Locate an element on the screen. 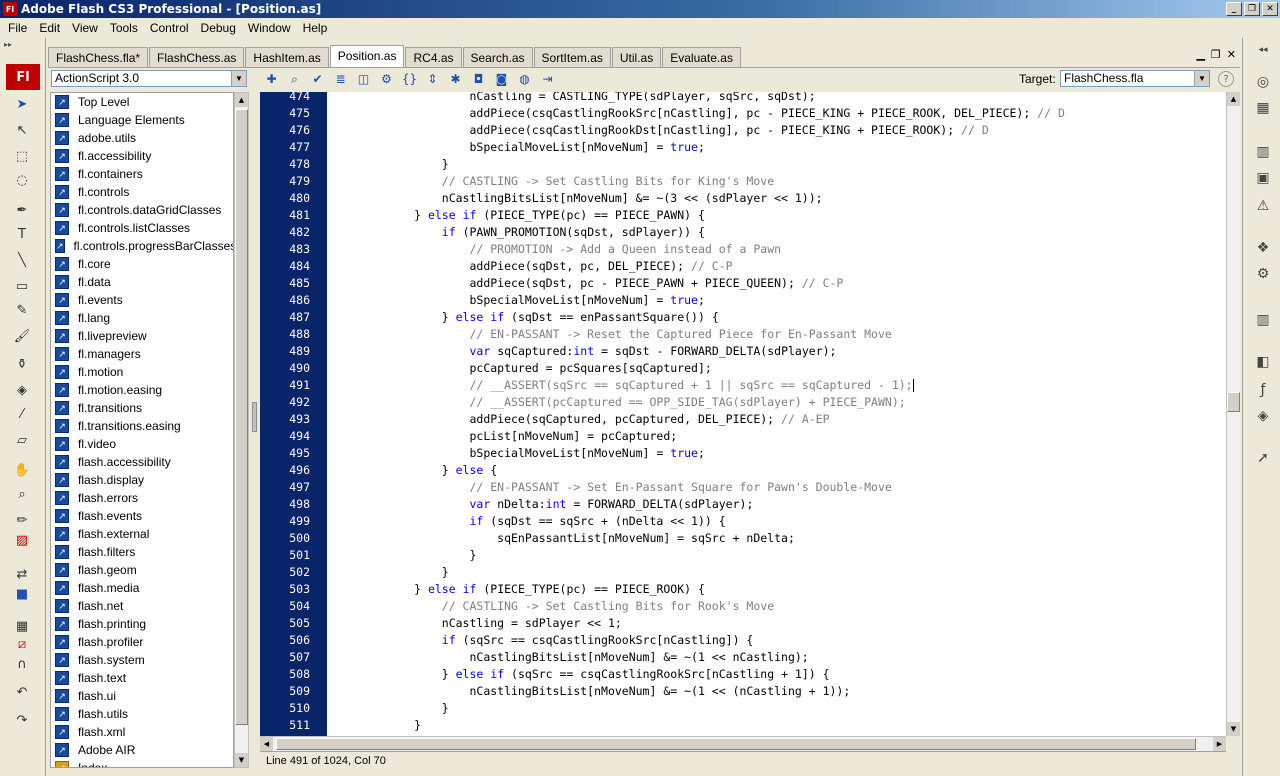  library-books-icon: ▥ is located at coordinates (1263, 320).